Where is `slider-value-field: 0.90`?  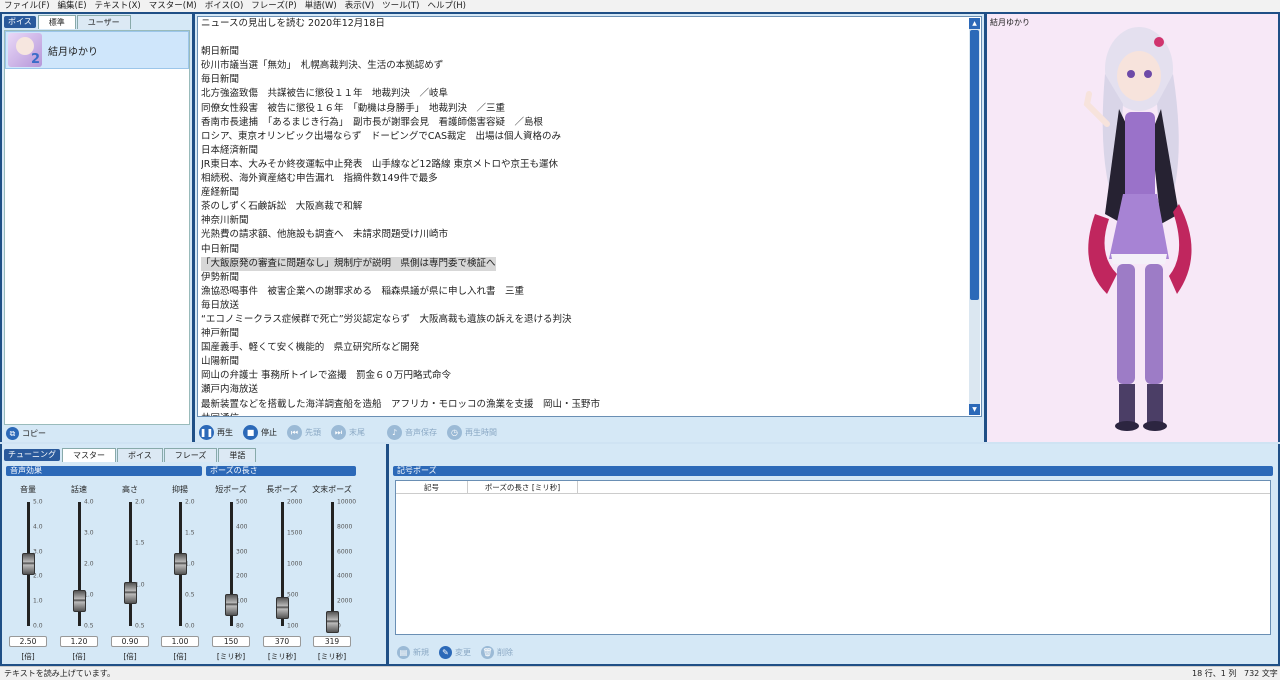 slider-value-field: 0.90 is located at coordinates (130, 641).